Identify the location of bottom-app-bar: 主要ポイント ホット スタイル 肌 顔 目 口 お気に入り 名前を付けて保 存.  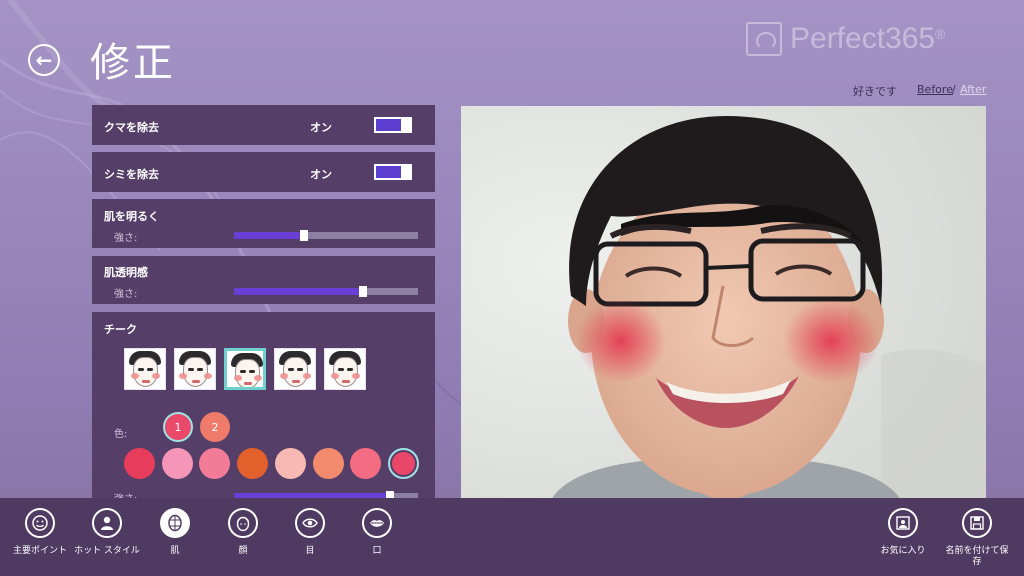
(512, 537).